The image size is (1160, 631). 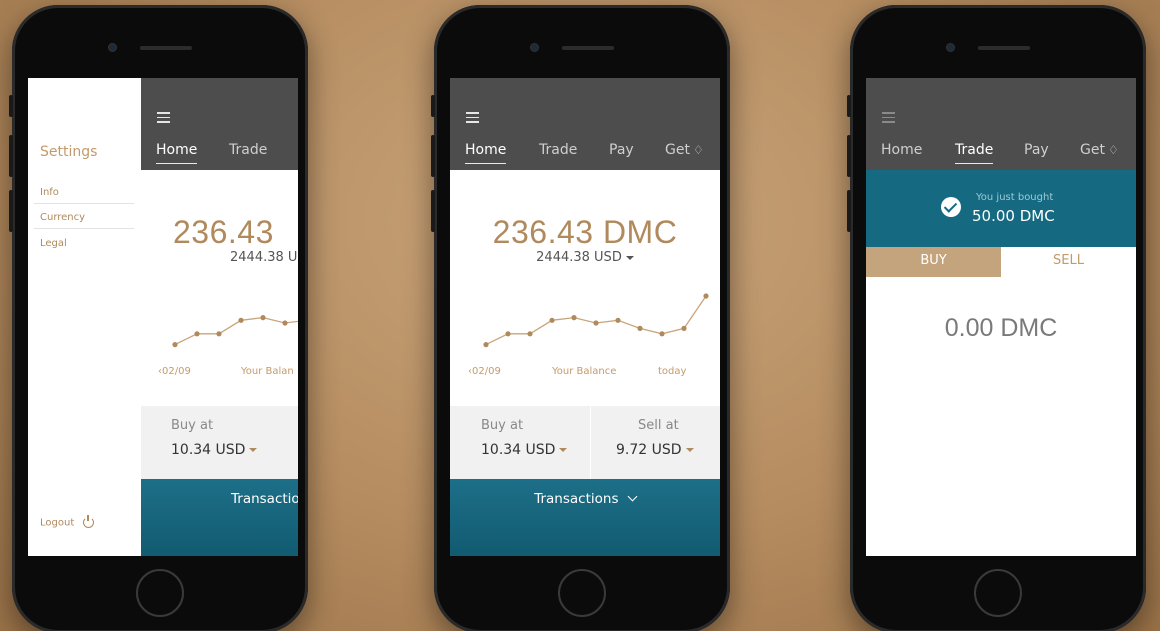 What do you see at coordinates (585, 232) in the screenshot?
I see `balance-amount: 236.43 DMC` at bounding box center [585, 232].